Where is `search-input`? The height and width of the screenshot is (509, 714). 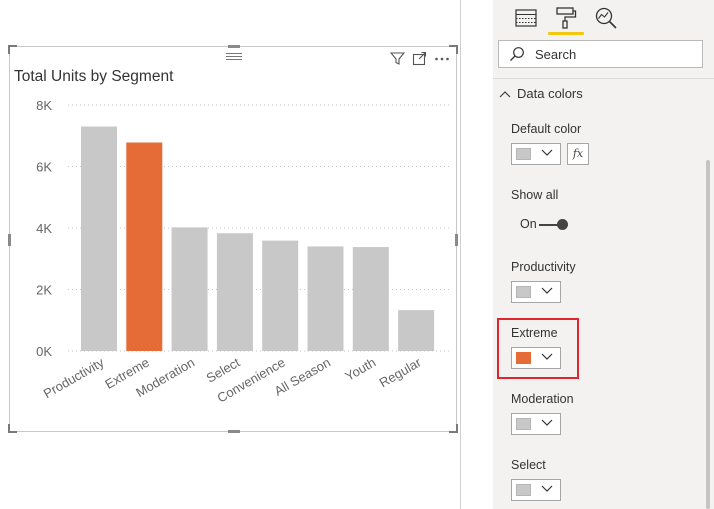 search-input is located at coordinates (610, 54).